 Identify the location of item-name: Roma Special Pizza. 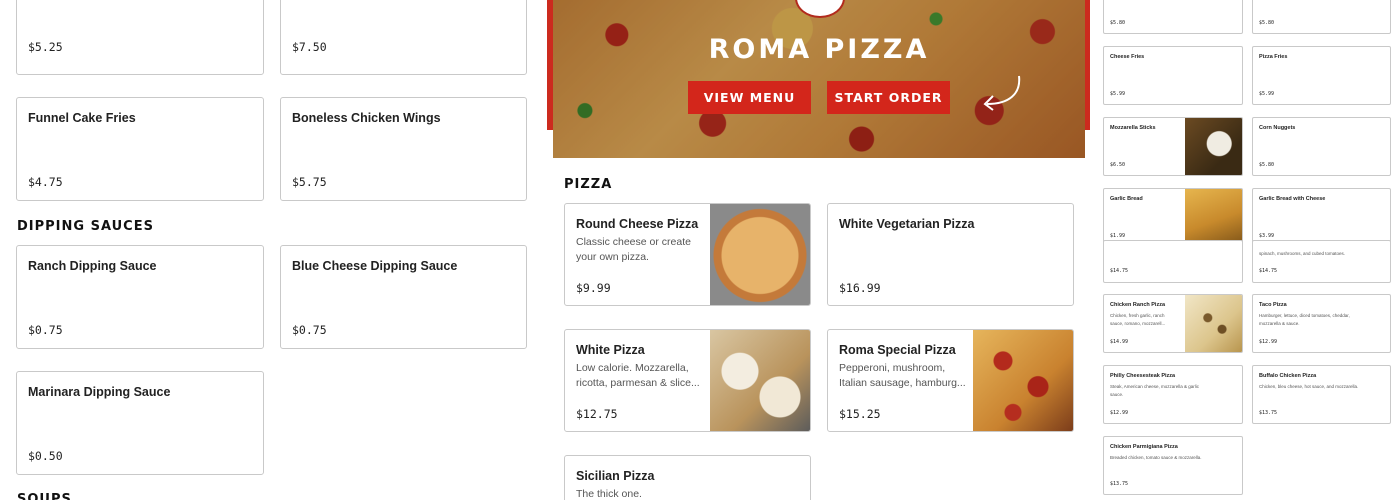
(897, 350).